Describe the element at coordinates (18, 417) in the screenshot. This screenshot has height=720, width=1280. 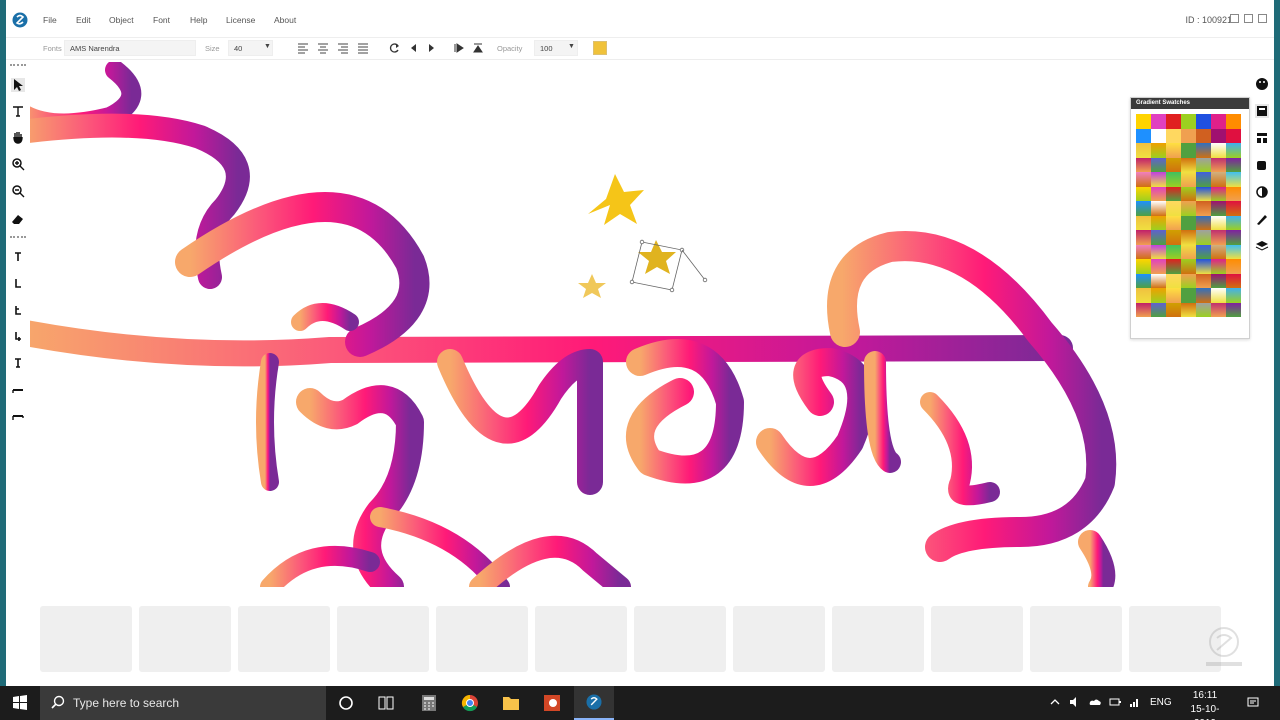
I see `glyph-tool-7-icon` at that location.